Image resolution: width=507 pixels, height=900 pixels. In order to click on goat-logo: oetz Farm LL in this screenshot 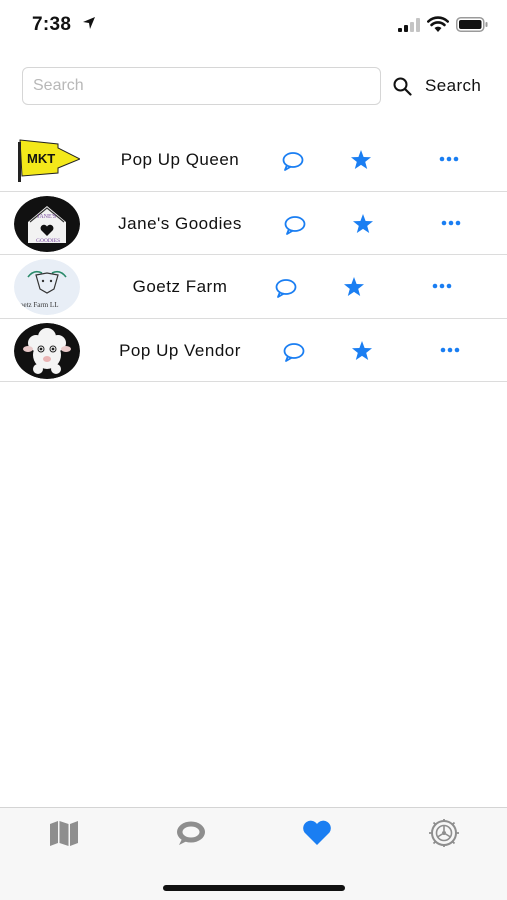, I will do `click(47, 287)`.